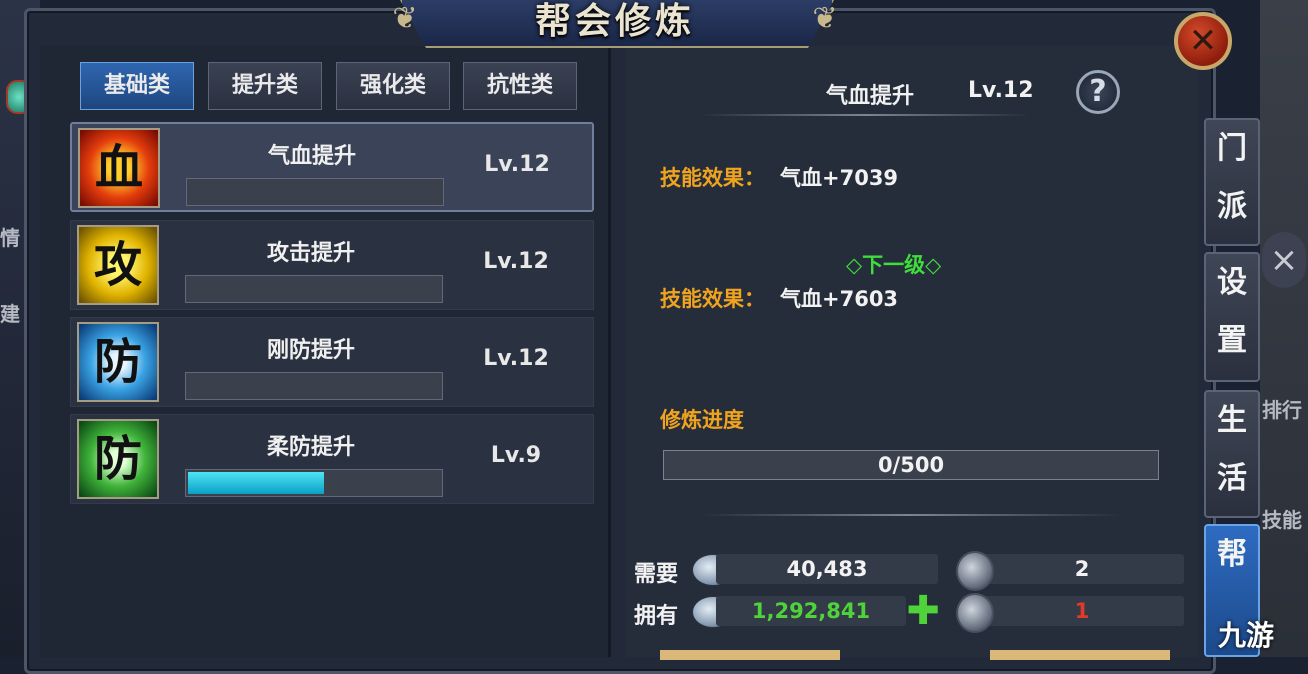  What do you see at coordinates (137, 86) in the screenshot?
I see `tab-basic: 基础类` at bounding box center [137, 86].